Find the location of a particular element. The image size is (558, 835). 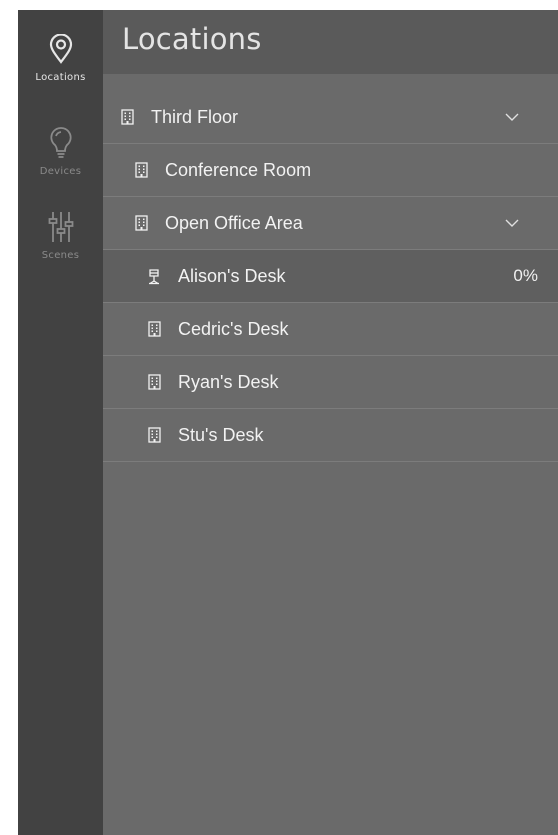

tree-row-third-floor: Third Floor is located at coordinates (330, 117).